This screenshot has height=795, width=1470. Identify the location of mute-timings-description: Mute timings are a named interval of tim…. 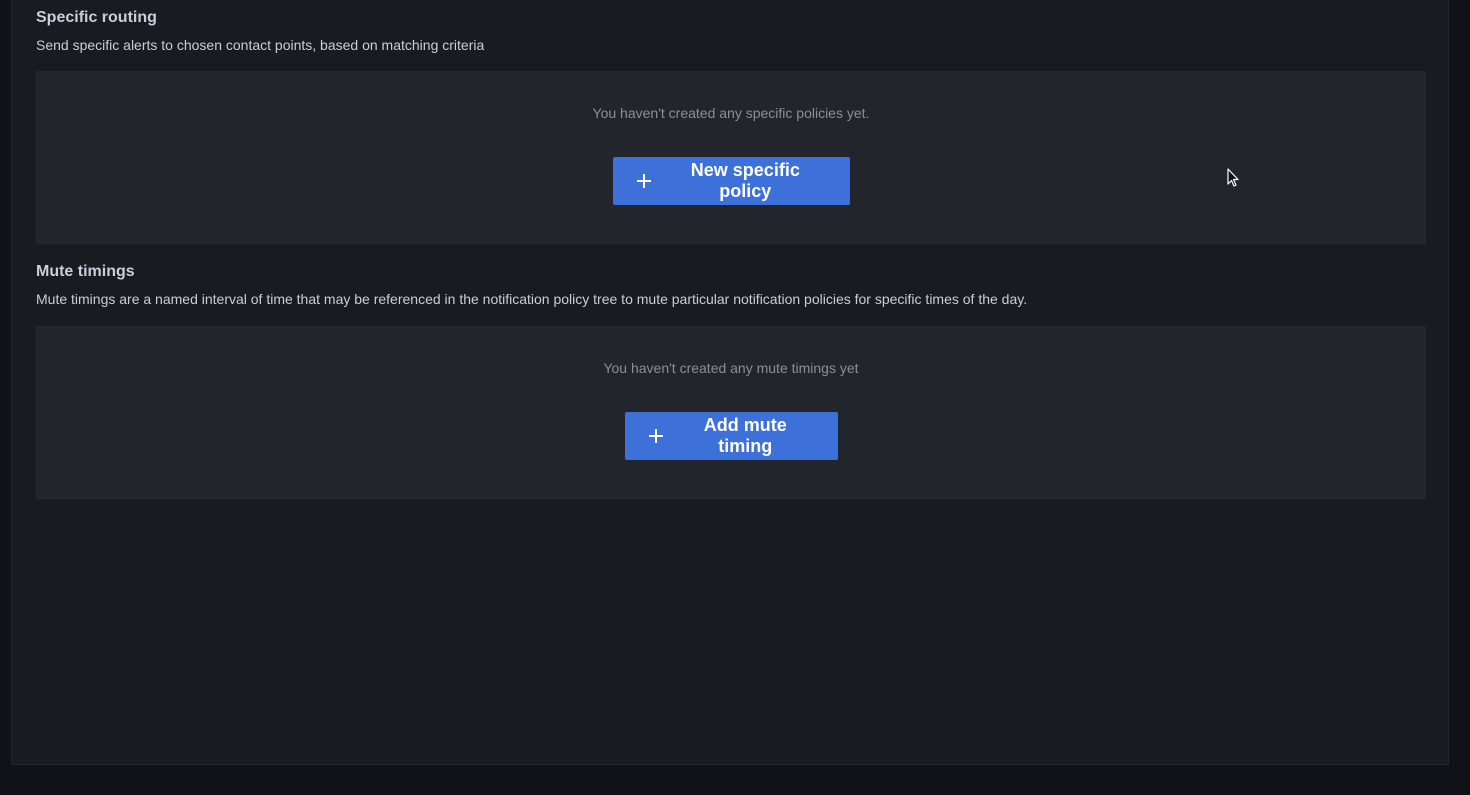
(532, 299).